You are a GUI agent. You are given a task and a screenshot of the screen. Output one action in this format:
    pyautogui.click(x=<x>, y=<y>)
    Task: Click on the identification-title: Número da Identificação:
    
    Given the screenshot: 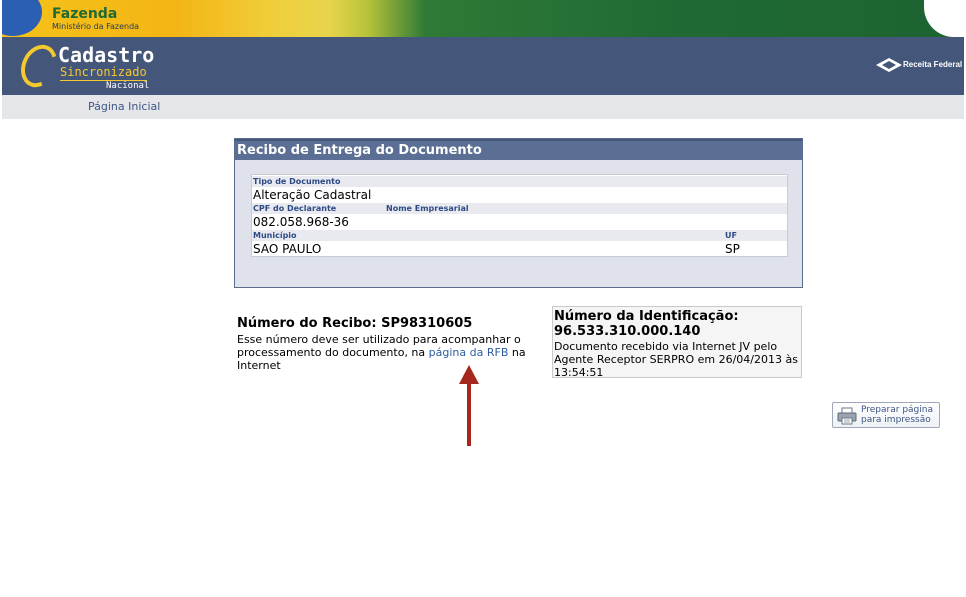 What is the action you would take?
    pyautogui.click(x=646, y=316)
    